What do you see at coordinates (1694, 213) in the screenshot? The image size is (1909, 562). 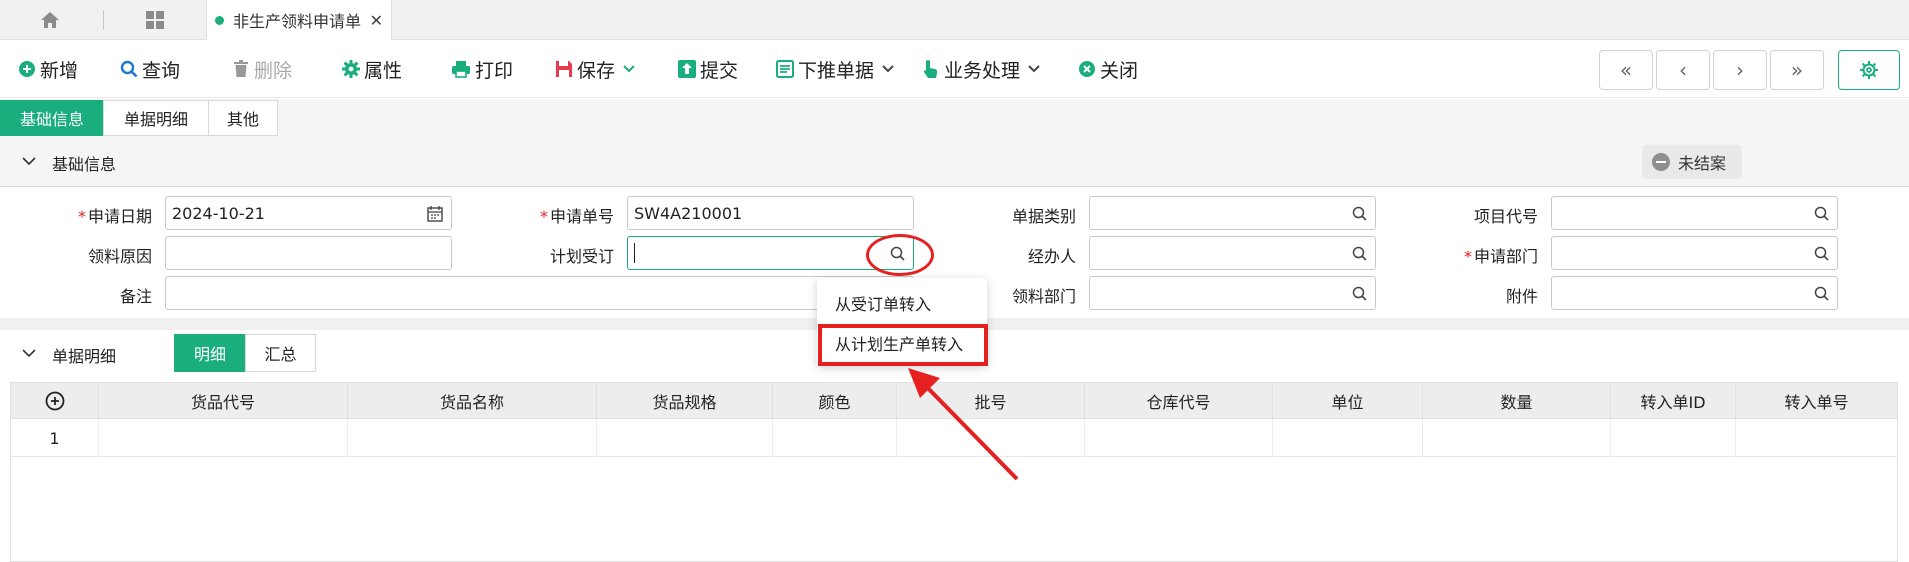 I see `project-code-field` at bounding box center [1694, 213].